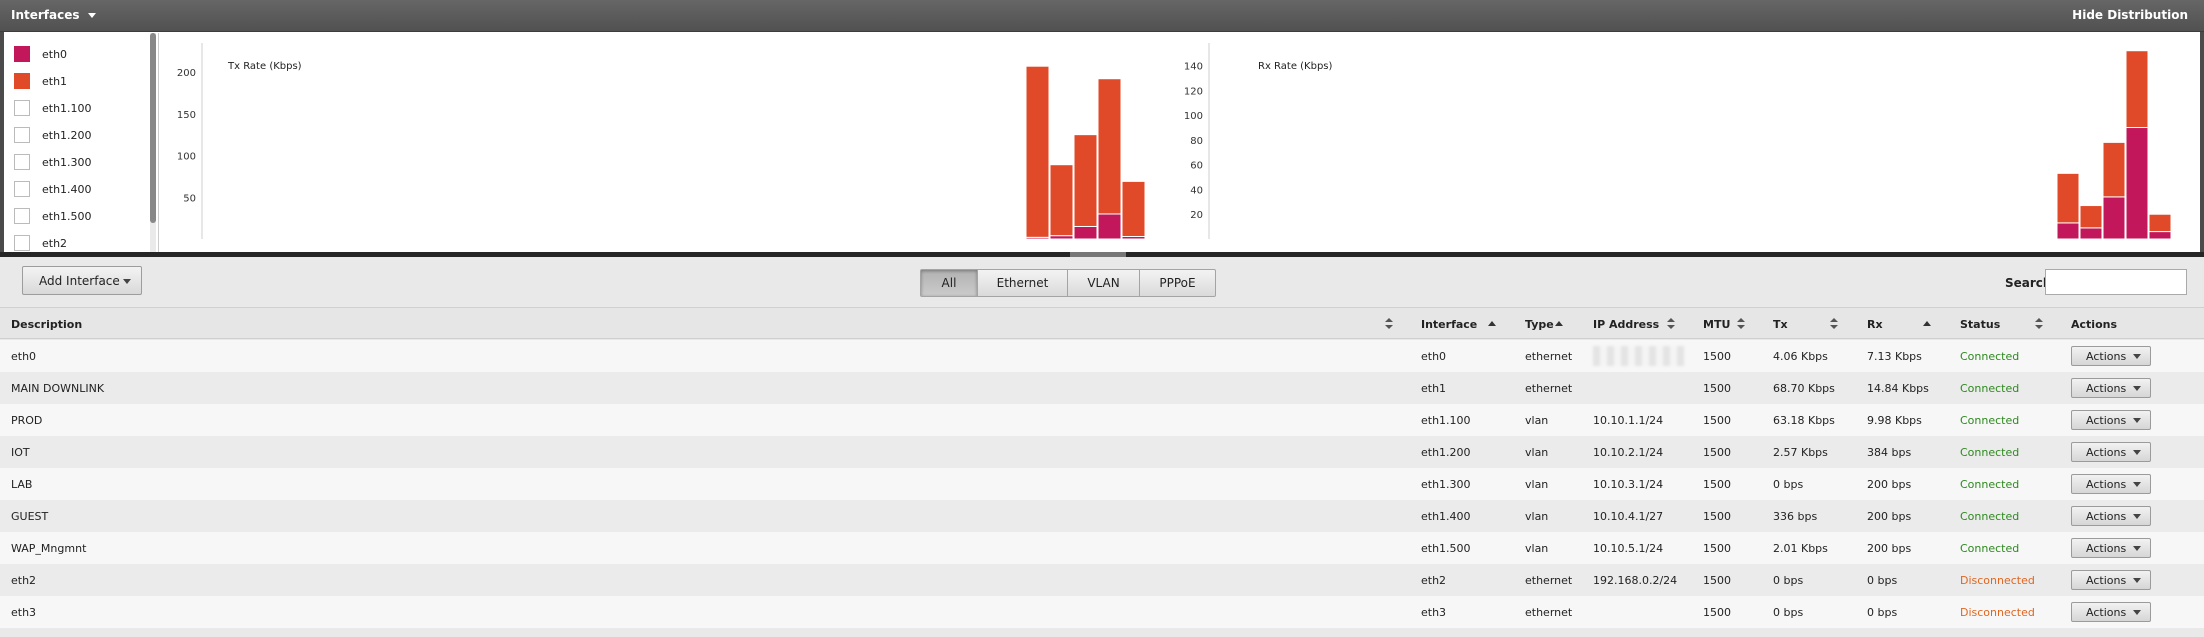 The image size is (2204, 637). I want to click on cell-description: WAP_Mngmnt, so click(49, 548).